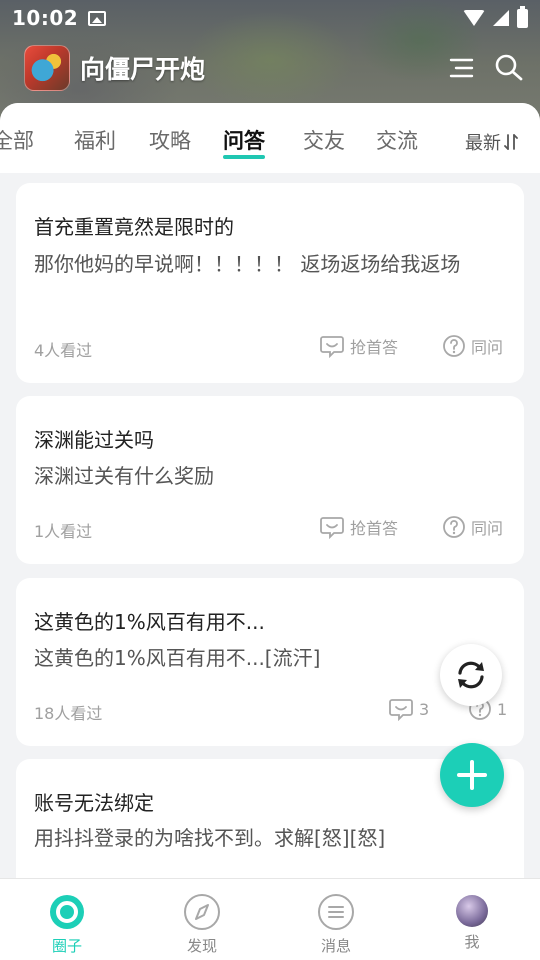  I want to click on refresh-button, so click(471, 675).